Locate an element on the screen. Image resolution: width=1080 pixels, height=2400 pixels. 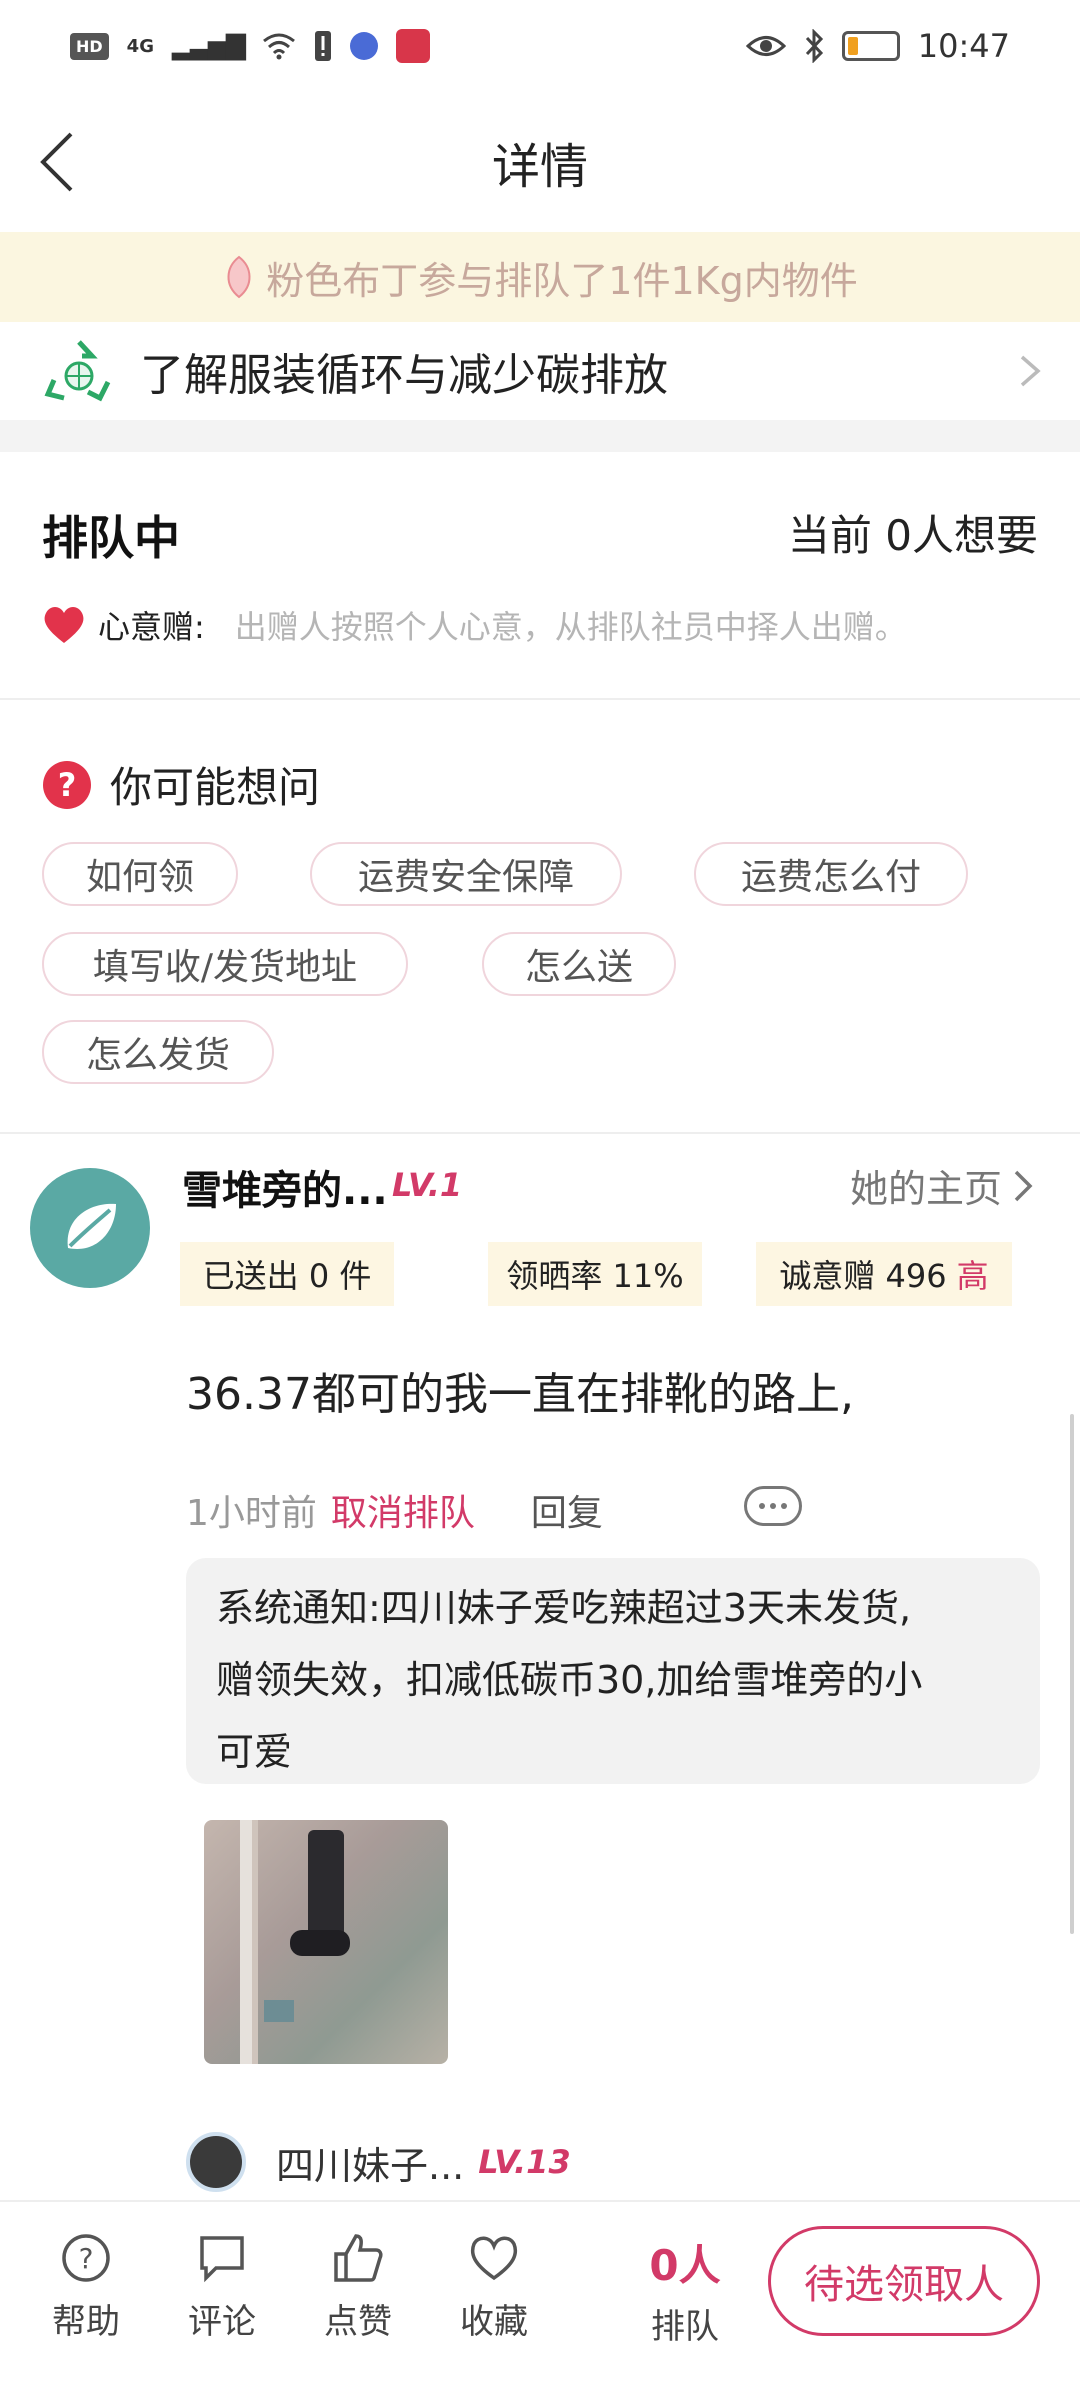
faq-chip-shipping-guarantee: 运费安全保障 is located at coordinates (466, 874).